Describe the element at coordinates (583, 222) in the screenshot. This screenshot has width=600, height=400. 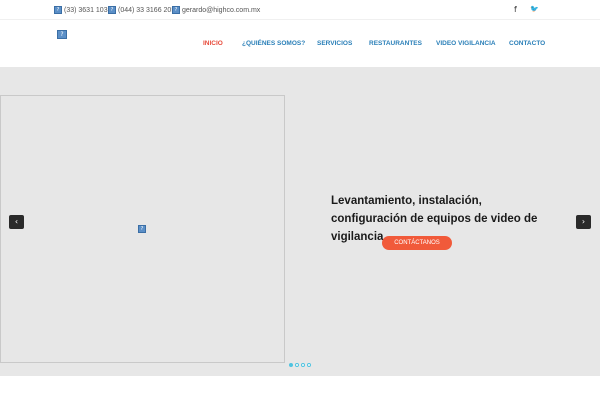
I see `next-slide-button: ›` at that location.